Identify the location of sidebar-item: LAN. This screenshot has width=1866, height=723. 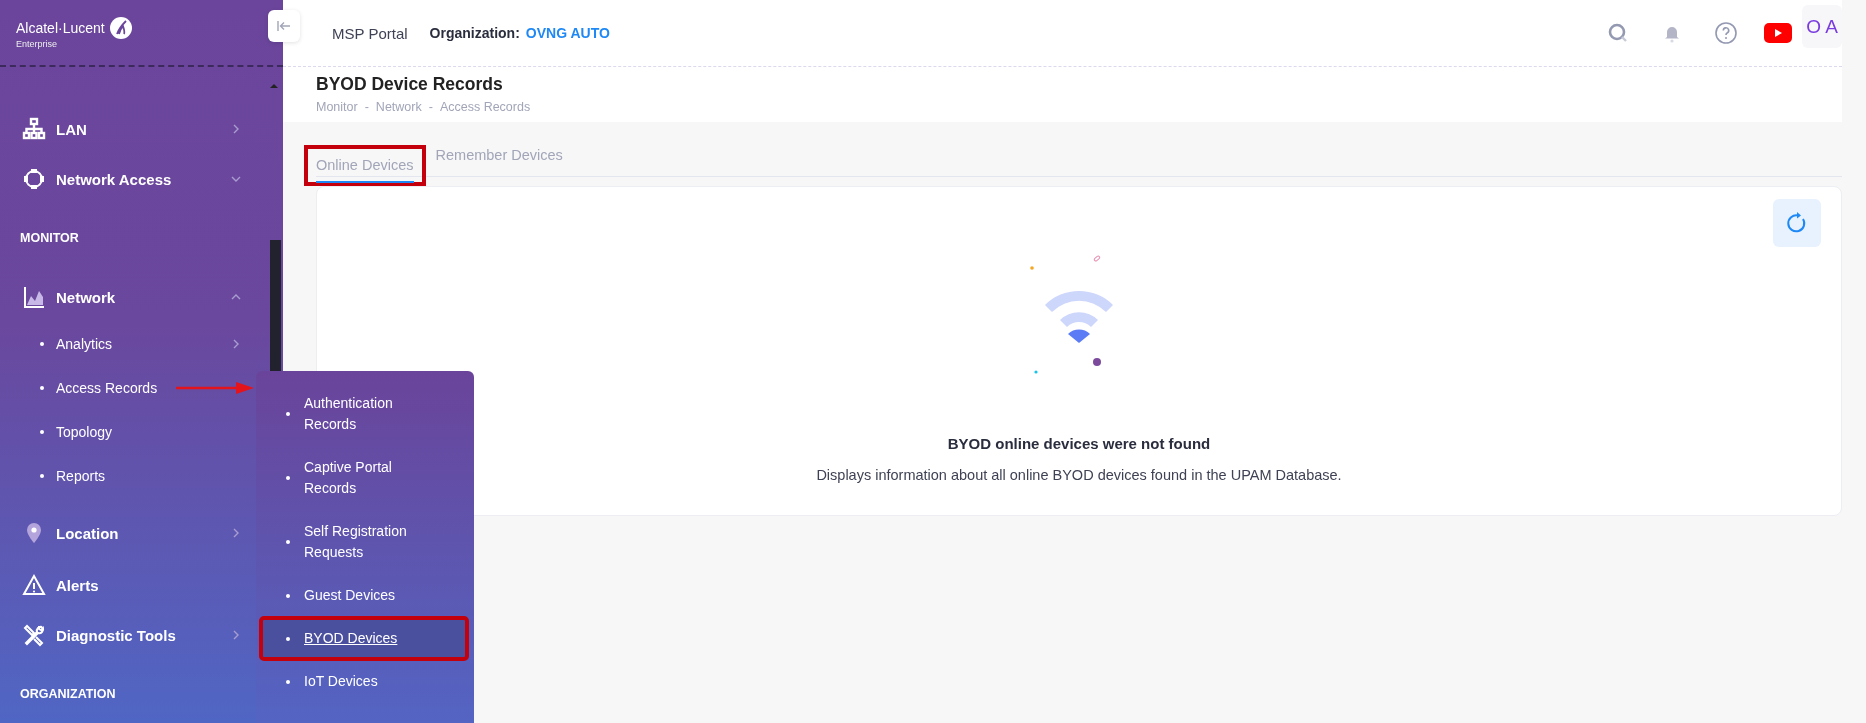
(141, 129).